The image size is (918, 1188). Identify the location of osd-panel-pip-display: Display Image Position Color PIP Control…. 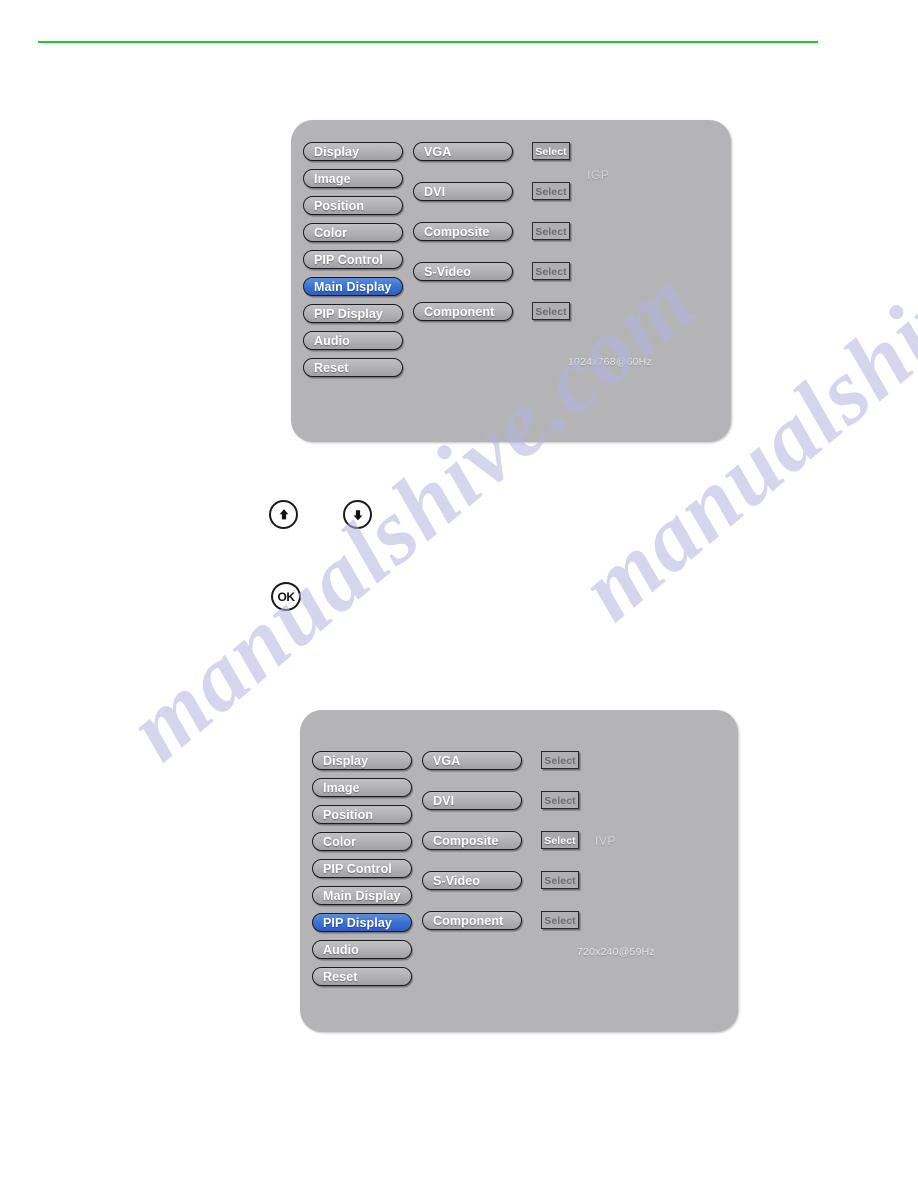
(519, 871).